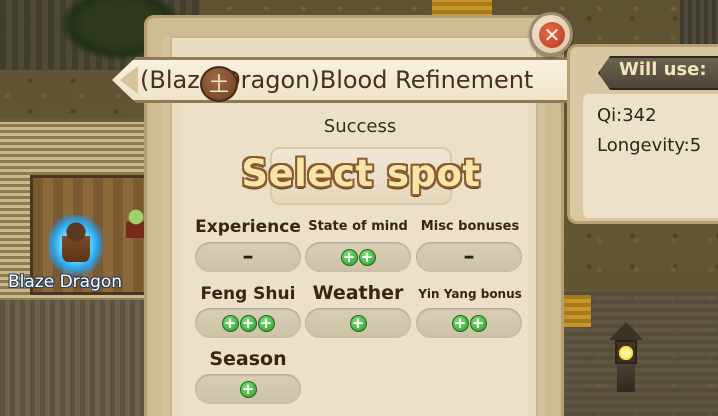 This screenshot has height=416, width=718. Describe the element at coordinates (663, 69) in the screenshot. I see `cost-panel-title: Will use:` at that location.